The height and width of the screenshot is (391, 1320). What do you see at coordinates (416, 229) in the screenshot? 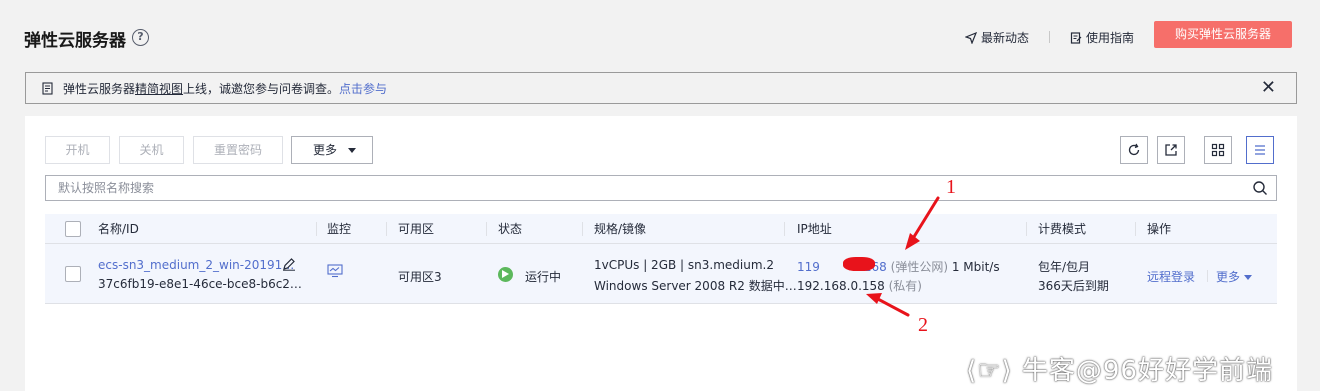
I see `th-az: 可用区` at bounding box center [416, 229].